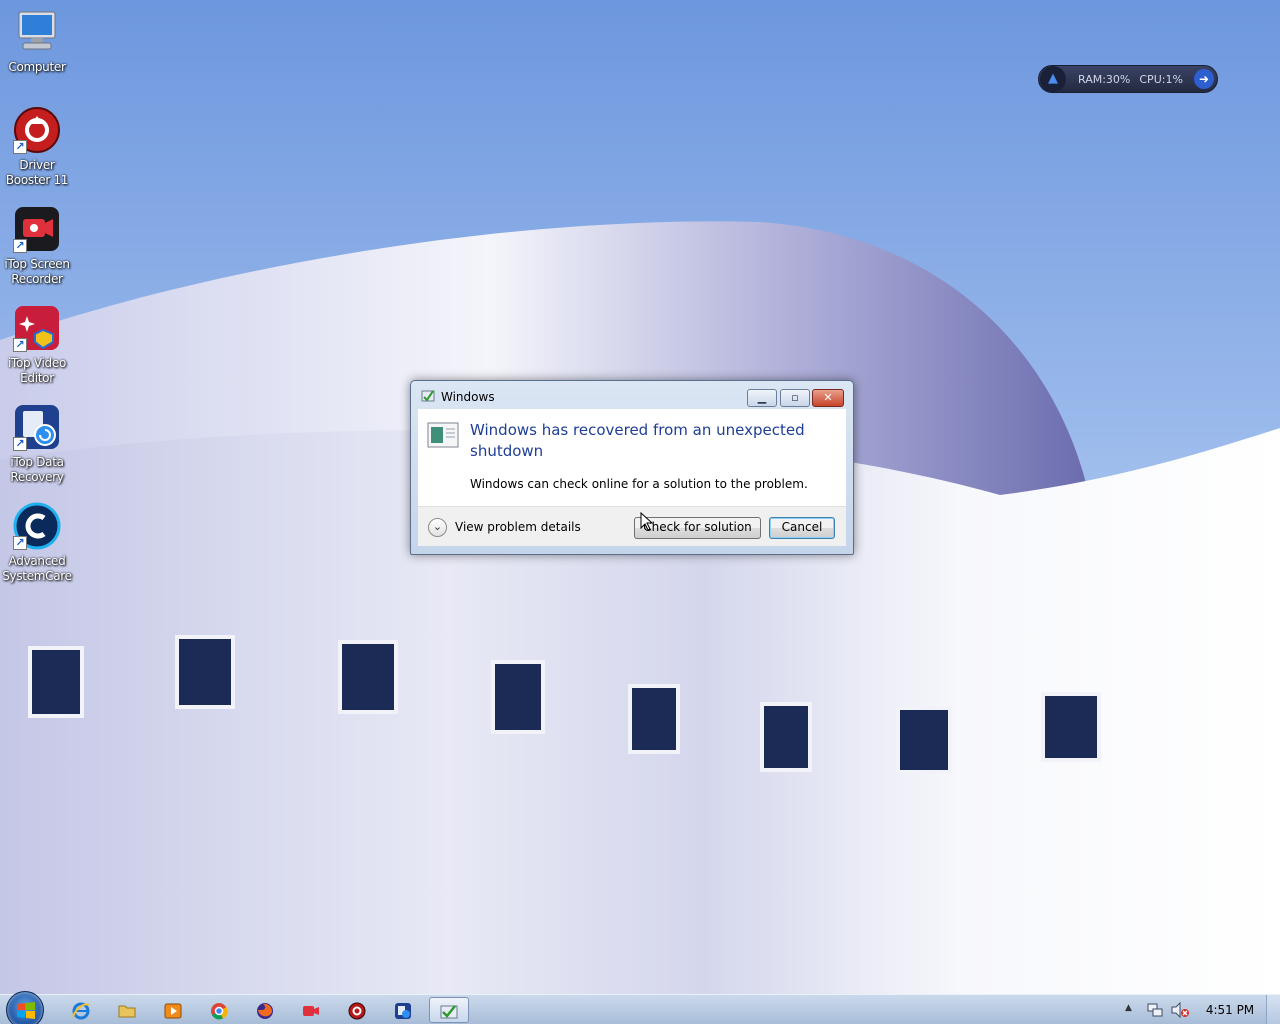  I want to click on itop-data-recovery-icon: ↗, so click(37, 427).